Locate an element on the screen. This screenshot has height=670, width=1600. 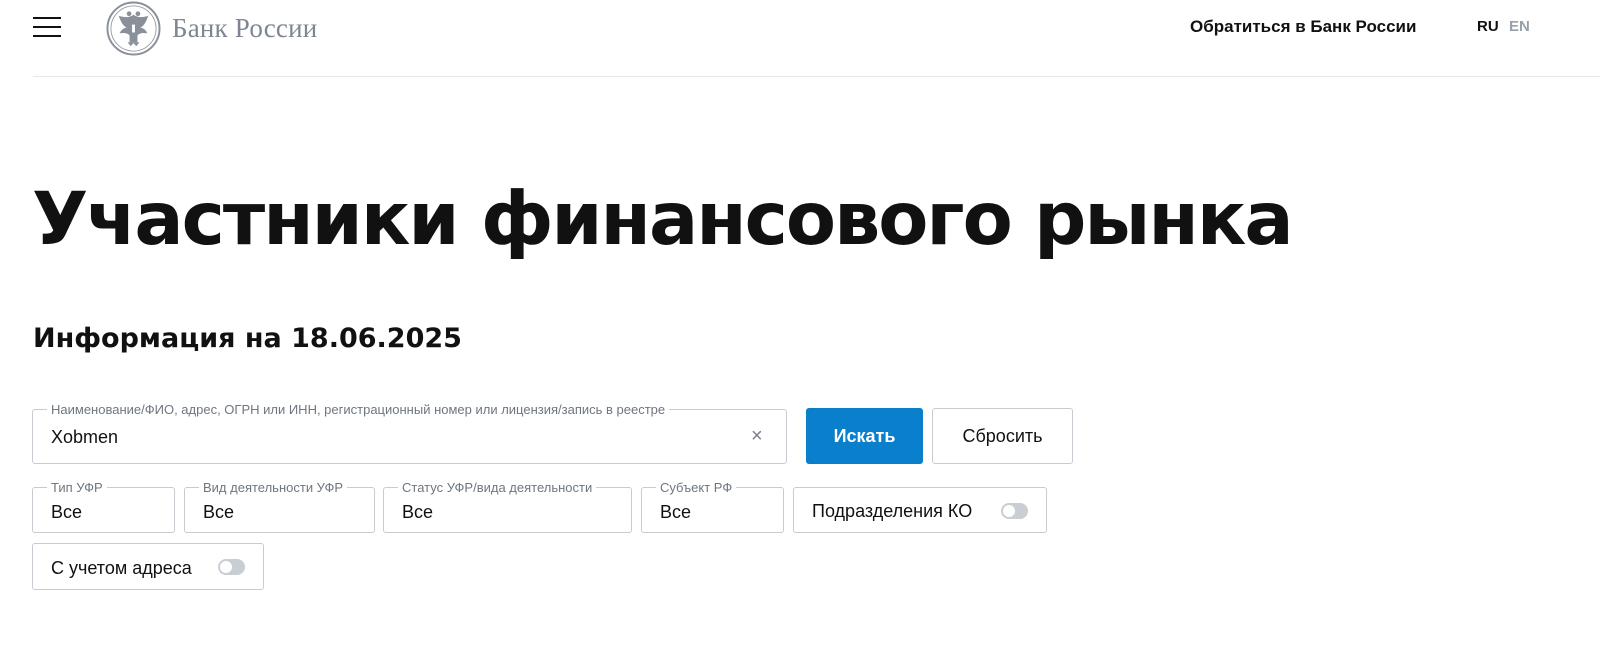
header-divider is located at coordinates (816, 76).